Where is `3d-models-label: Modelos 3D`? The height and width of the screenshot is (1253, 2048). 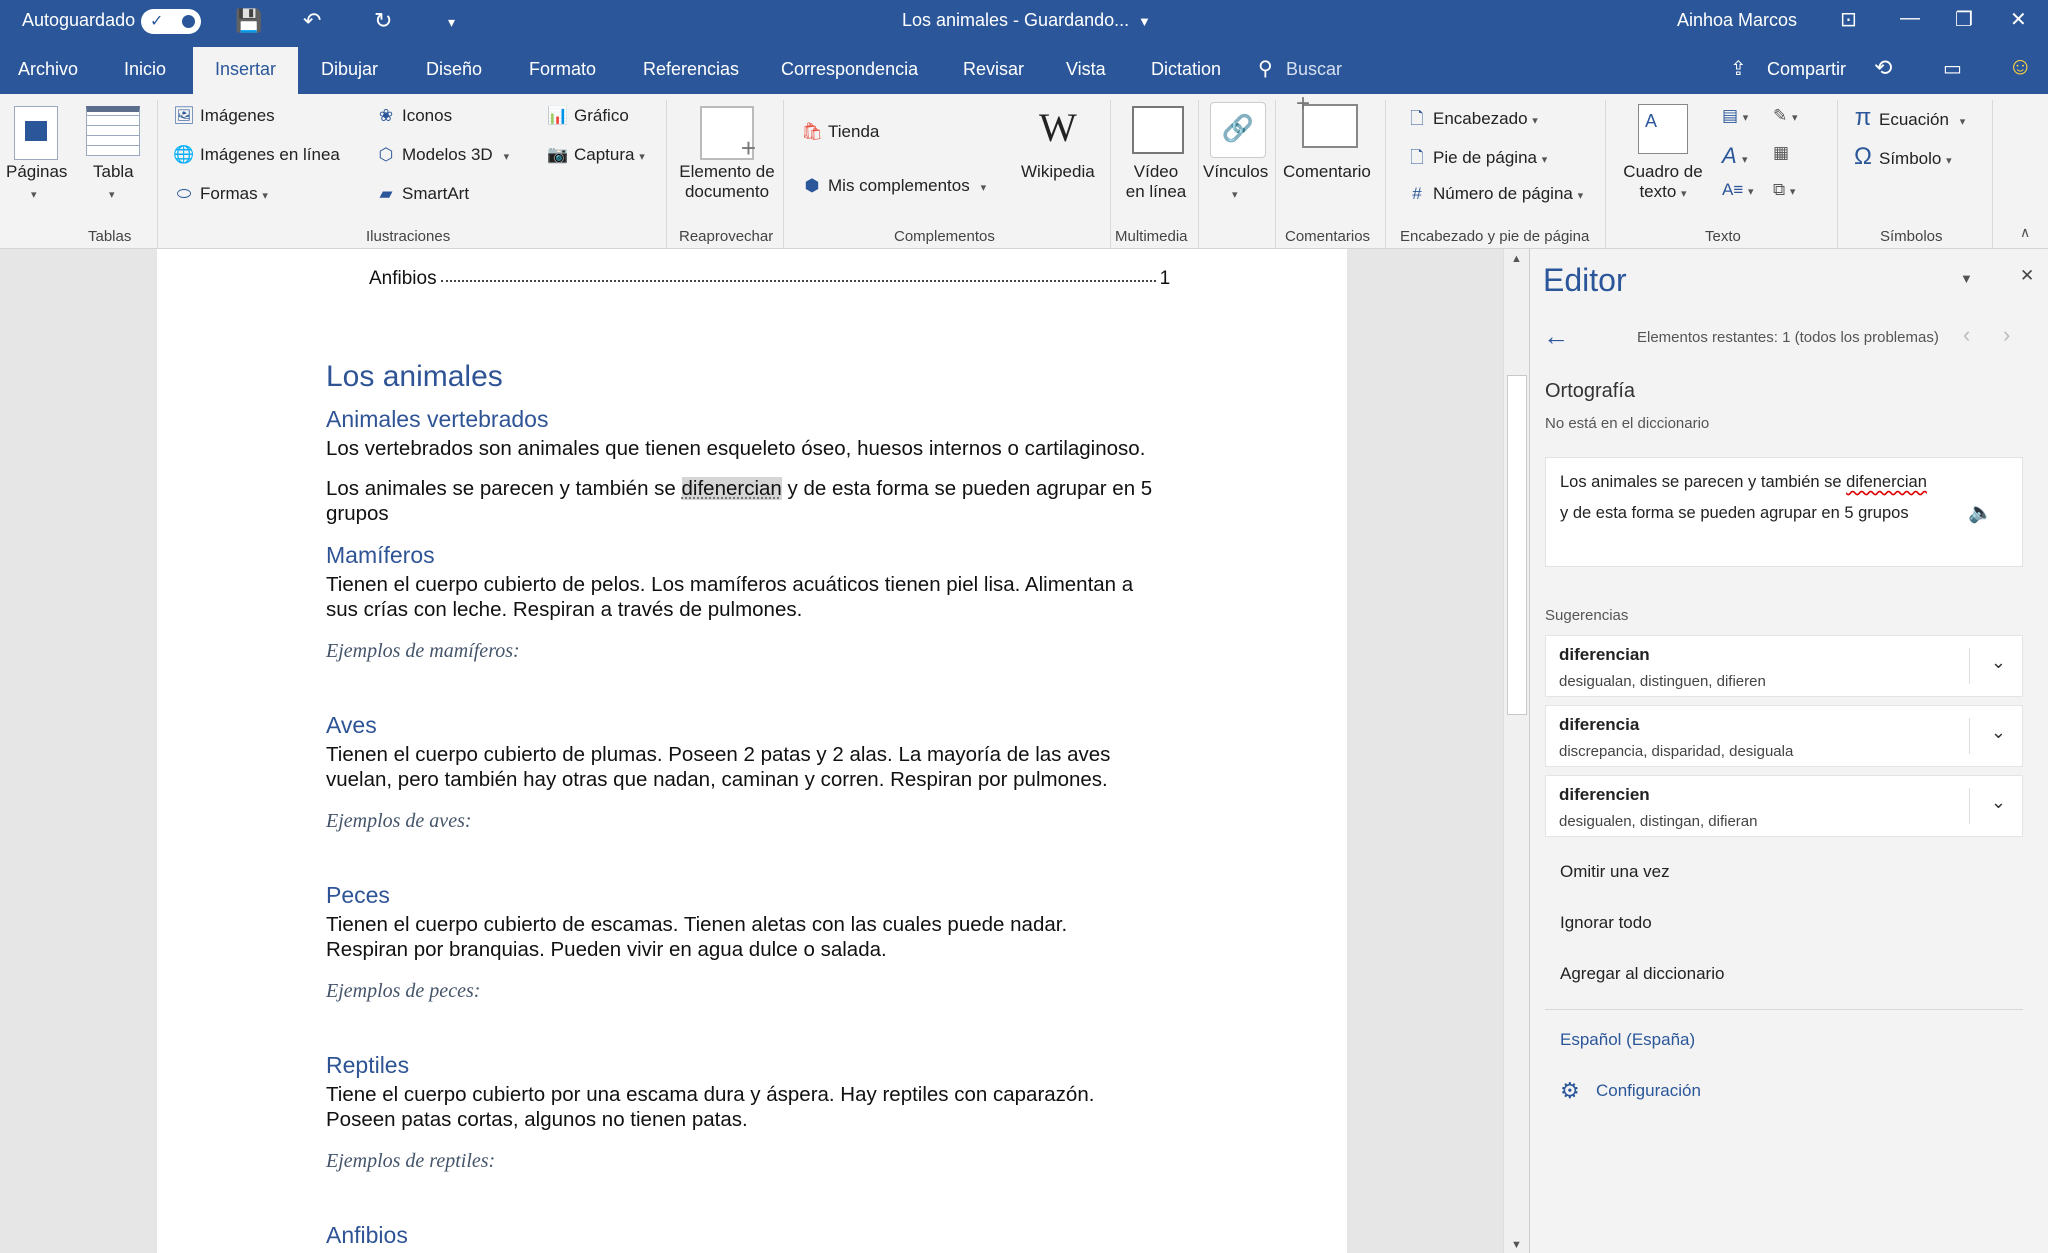 3d-models-label: Modelos 3D is located at coordinates (447, 154).